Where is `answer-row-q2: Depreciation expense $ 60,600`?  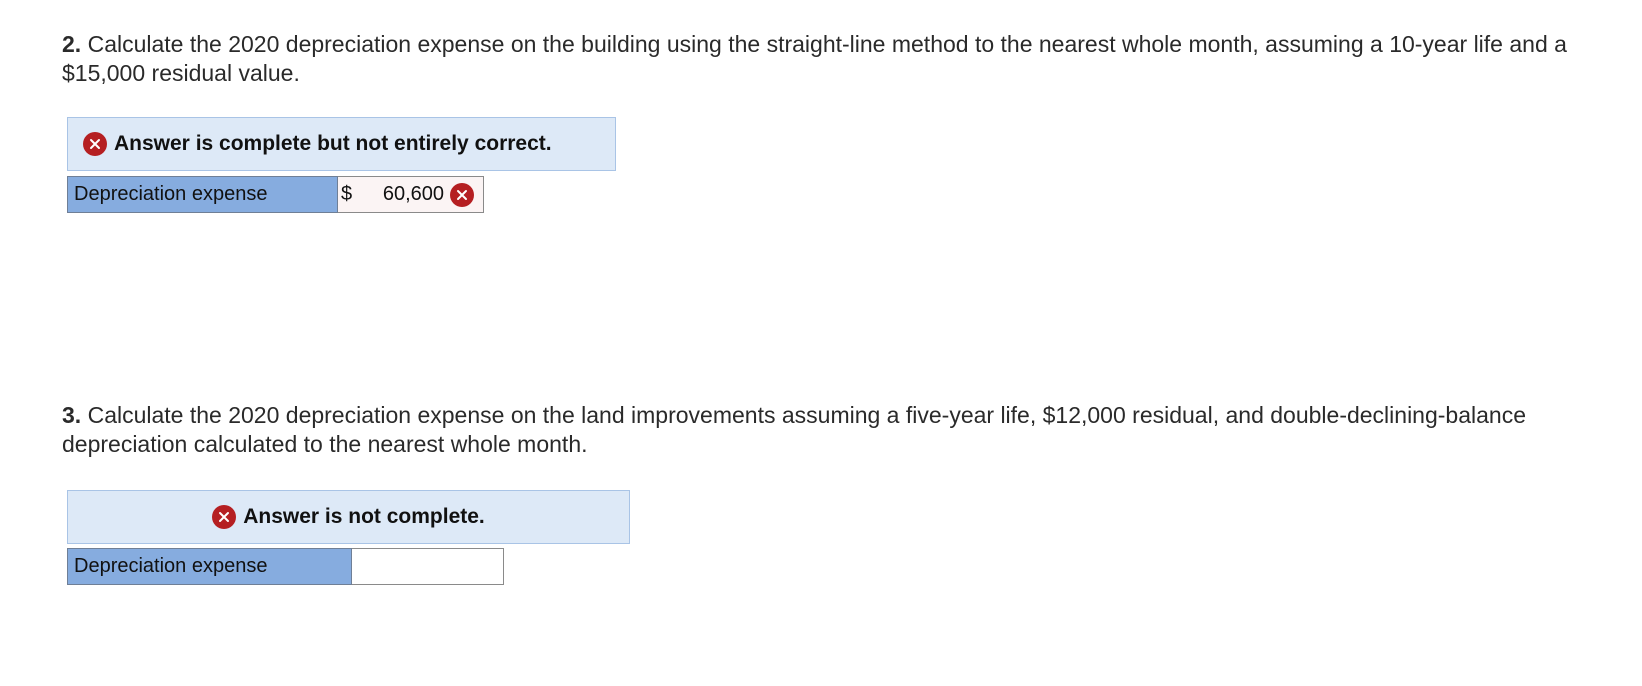
answer-row-q2: Depreciation expense $ 60,600 is located at coordinates (275, 194).